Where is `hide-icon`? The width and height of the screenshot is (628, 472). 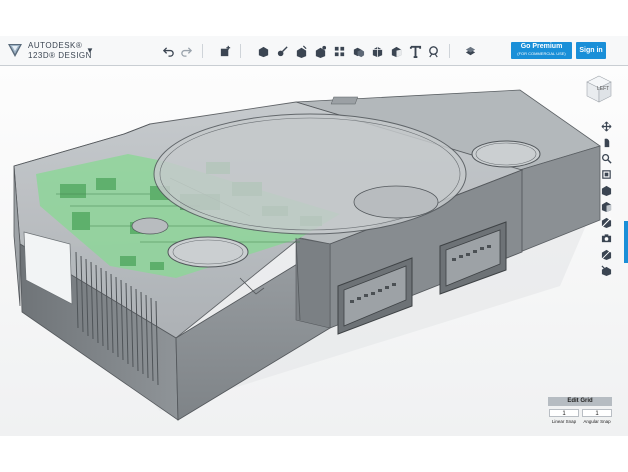
hide-icon is located at coordinates (606, 222).